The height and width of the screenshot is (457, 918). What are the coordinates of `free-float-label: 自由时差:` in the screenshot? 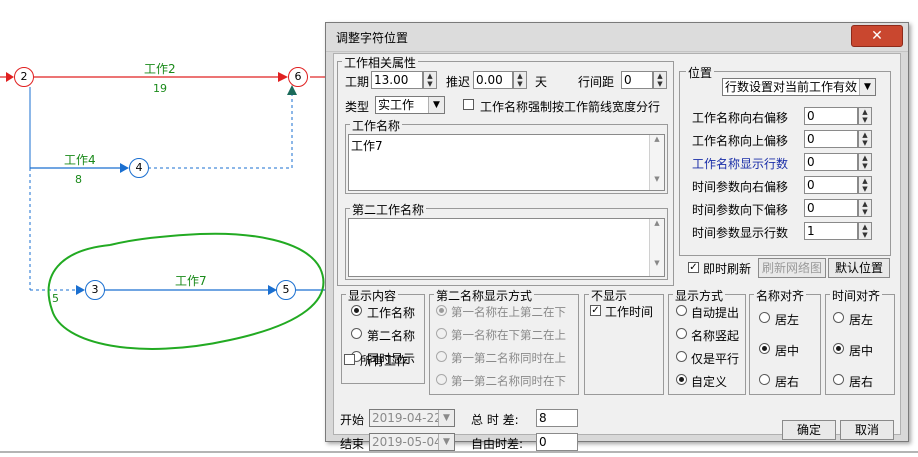 It's located at (497, 444).